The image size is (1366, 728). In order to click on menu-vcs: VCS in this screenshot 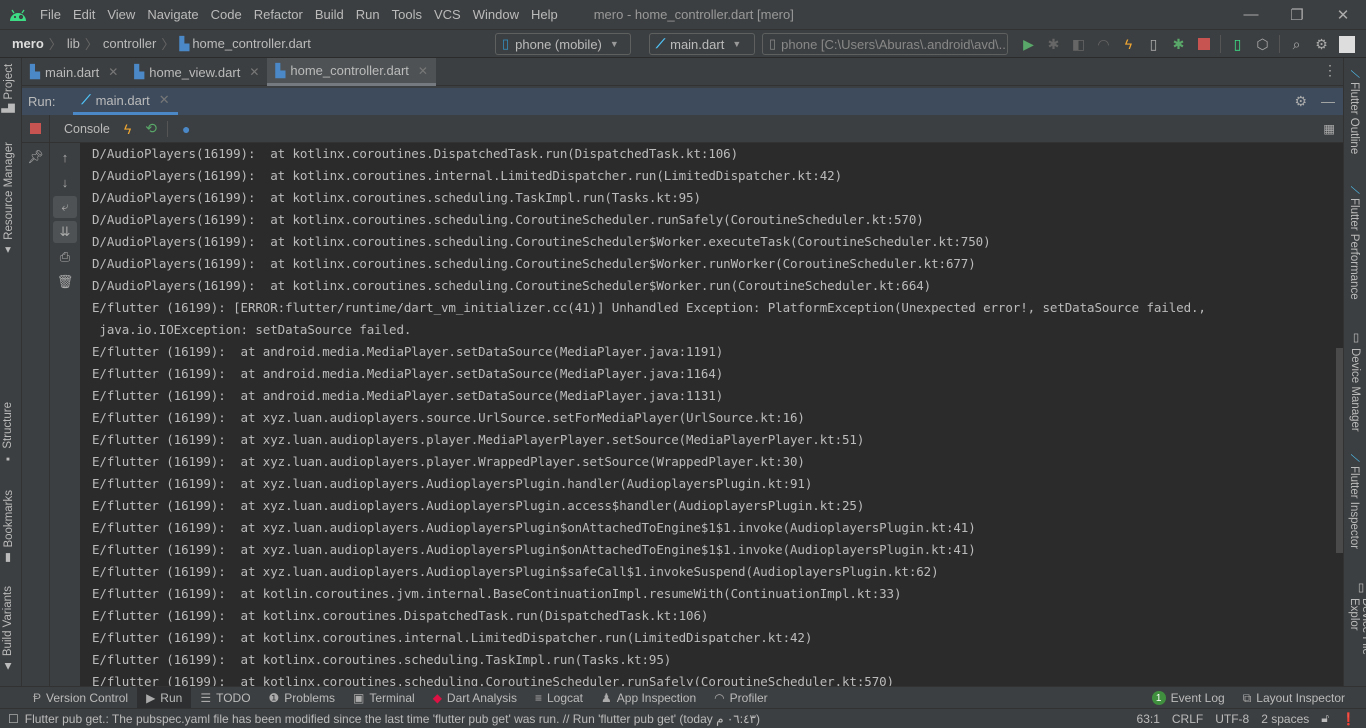, I will do `click(447, 14)`.